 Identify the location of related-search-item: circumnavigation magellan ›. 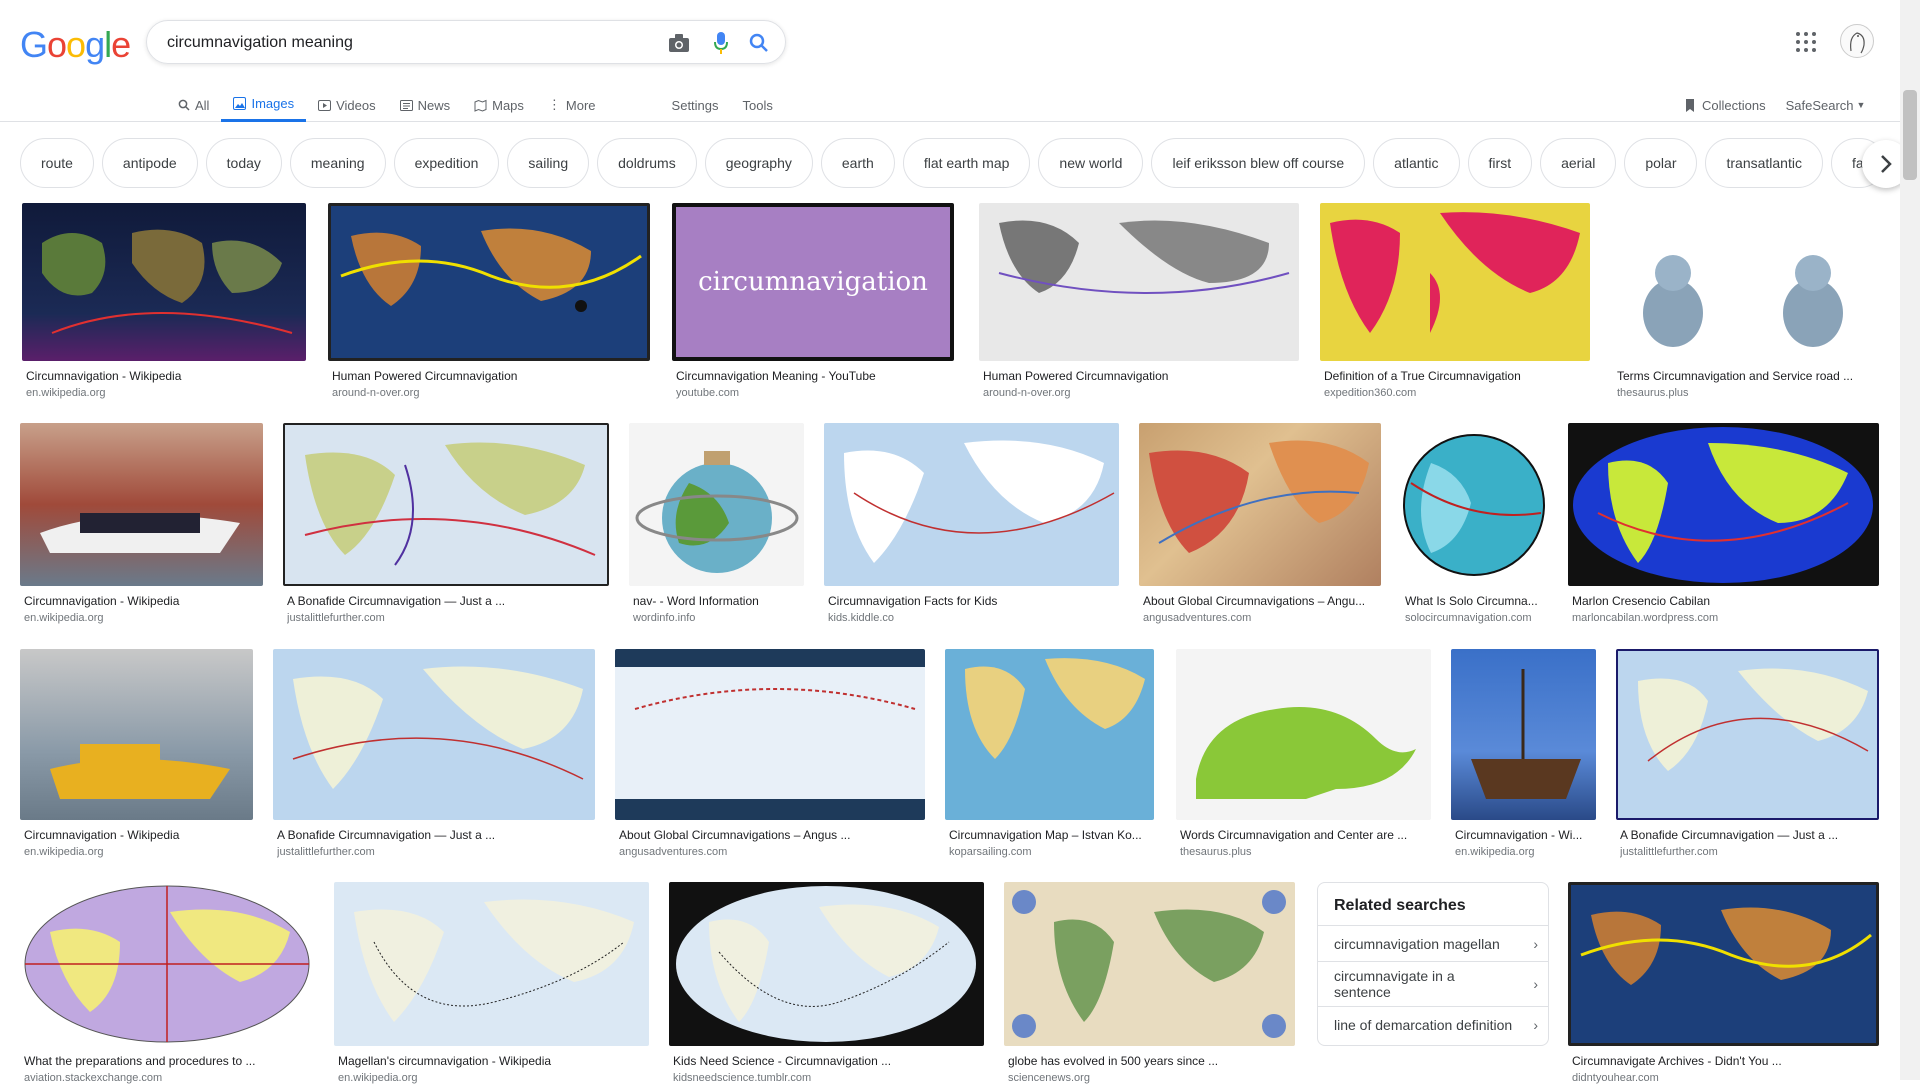
(1433, 943).